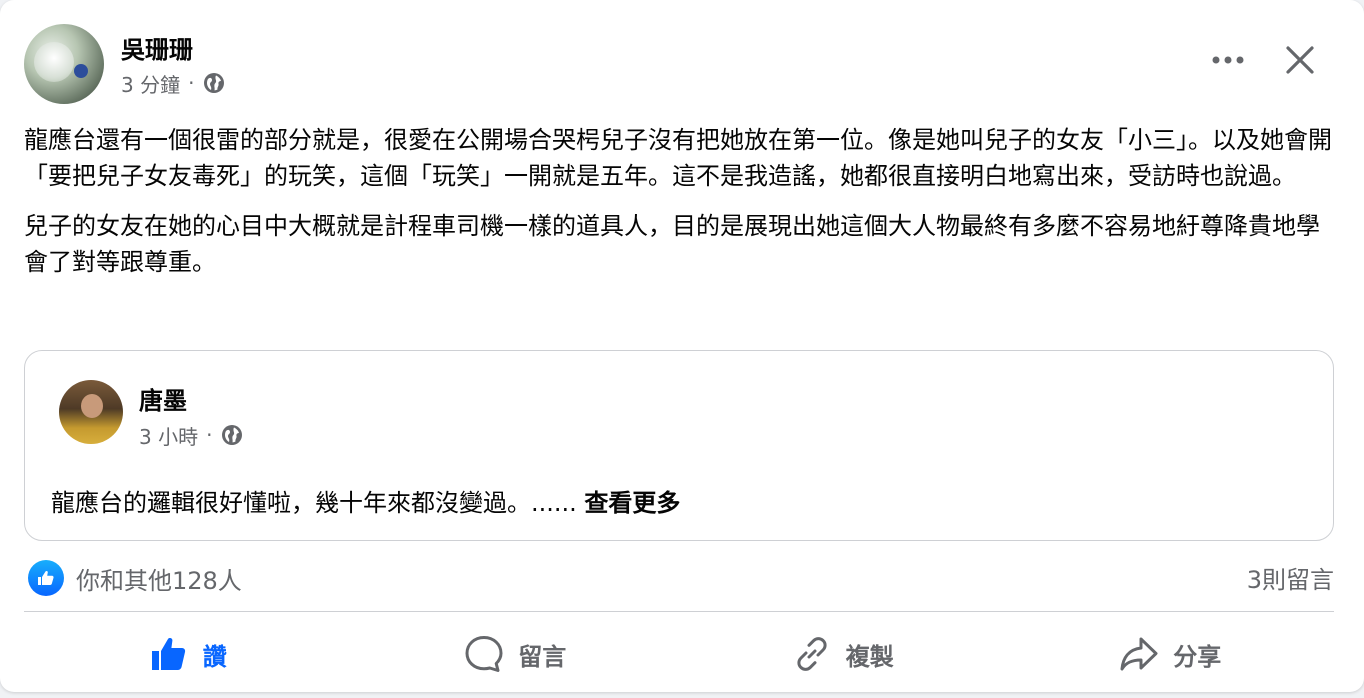 The width and height of the screenshot is (1364, 698). I want to click on divider, so click(679, 611).